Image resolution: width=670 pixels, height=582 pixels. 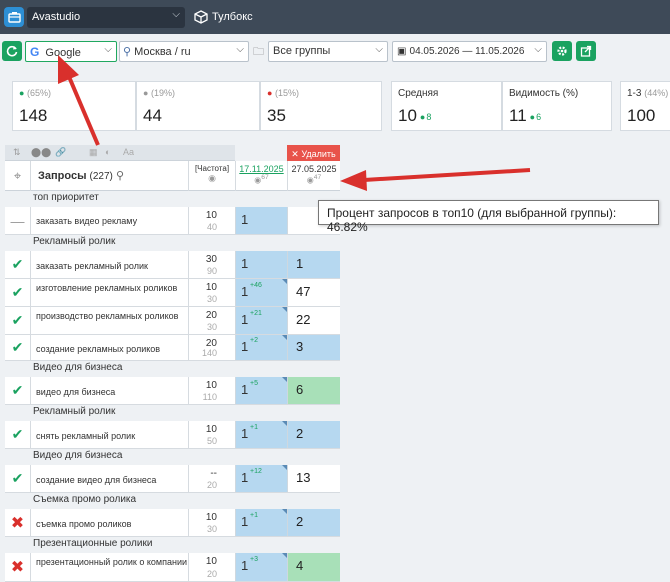 I want to click on arrow-to-engine, so click(x=79, y=100).